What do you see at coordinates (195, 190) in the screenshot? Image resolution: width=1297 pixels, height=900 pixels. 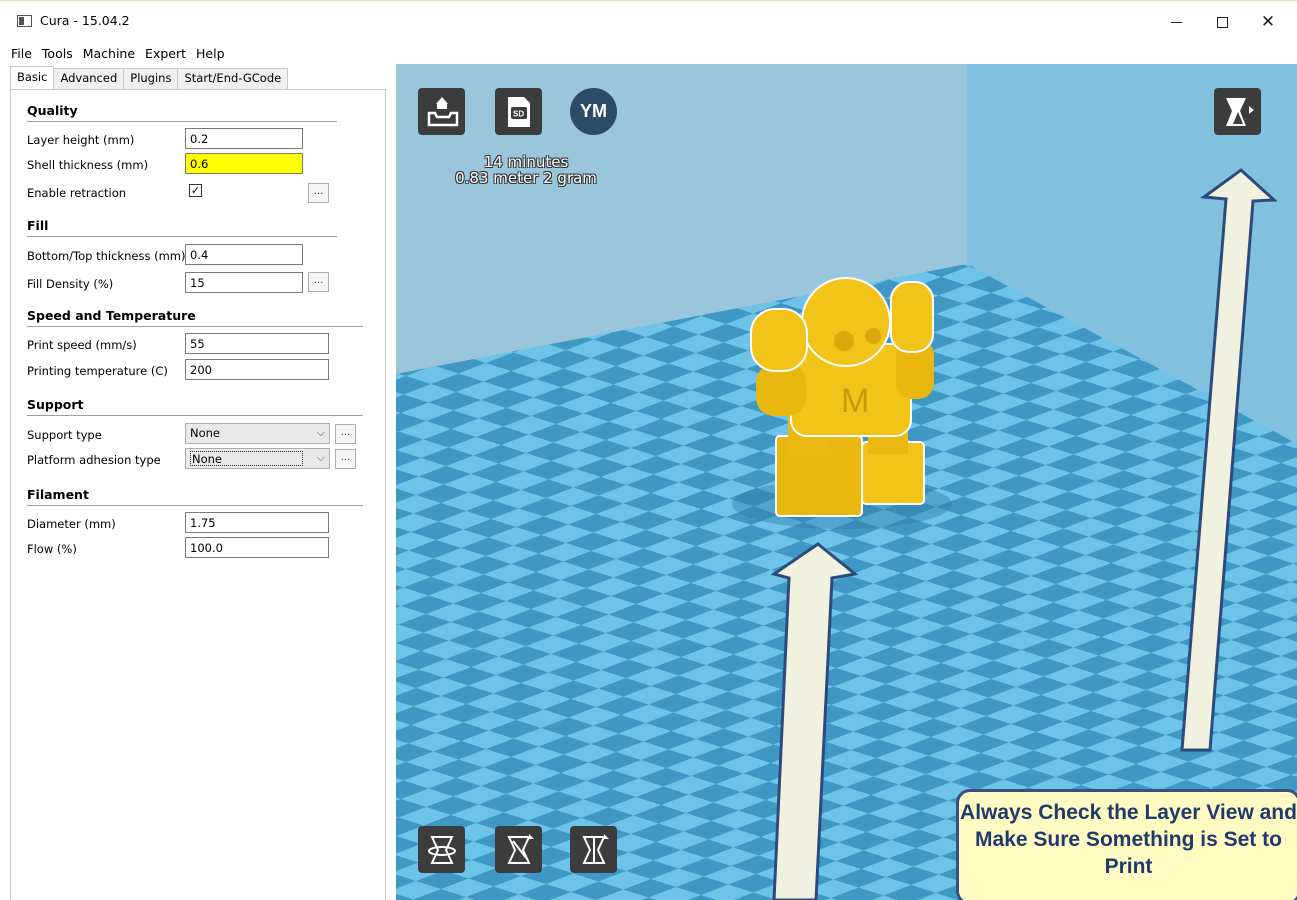 I see `enable-retraction-checkbox: ✓` at bounding box center [195, 190].